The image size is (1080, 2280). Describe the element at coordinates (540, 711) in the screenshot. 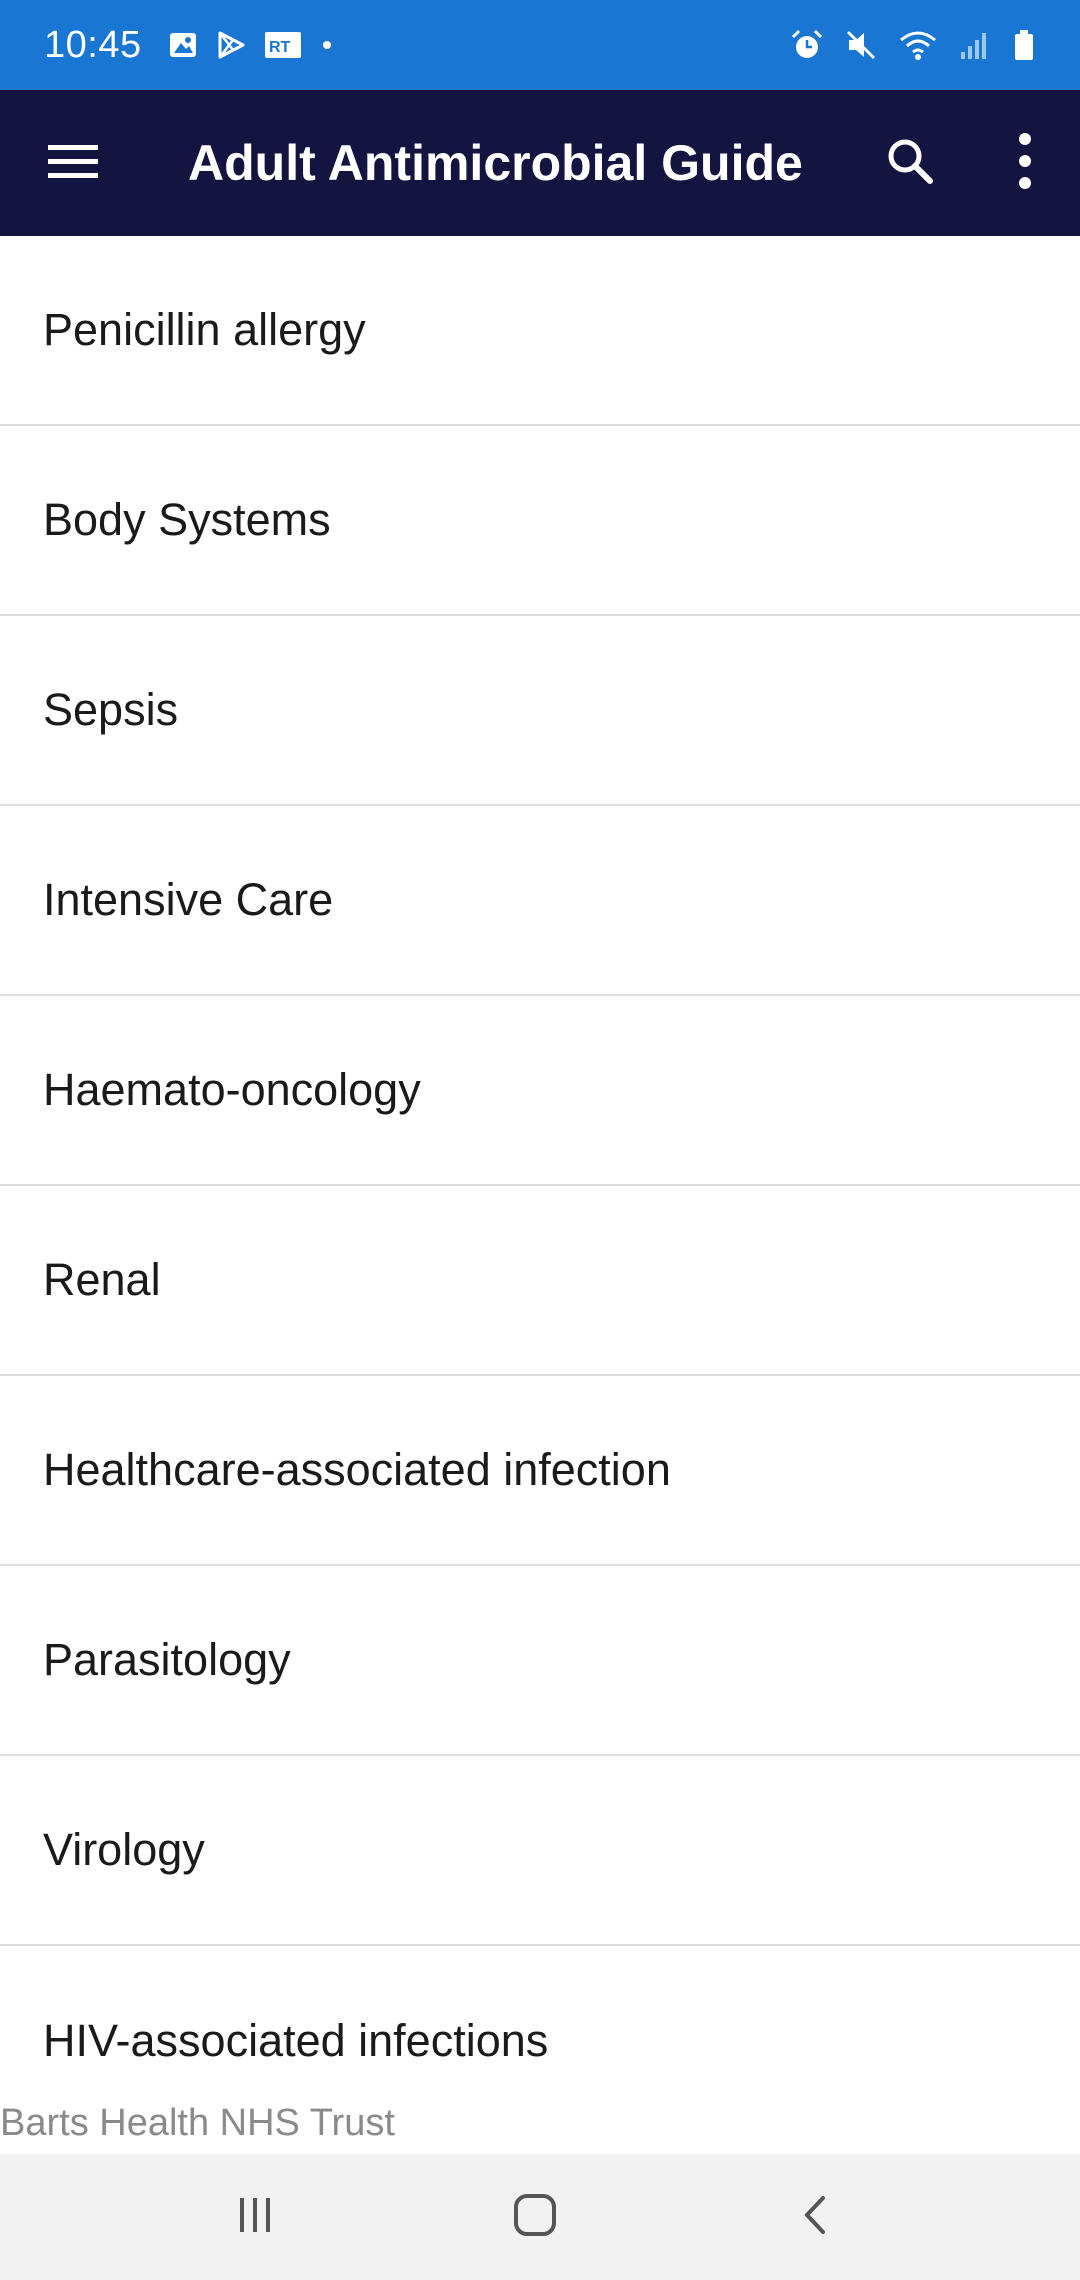

I see `list-item-sepsis: Sepsis` at that location.